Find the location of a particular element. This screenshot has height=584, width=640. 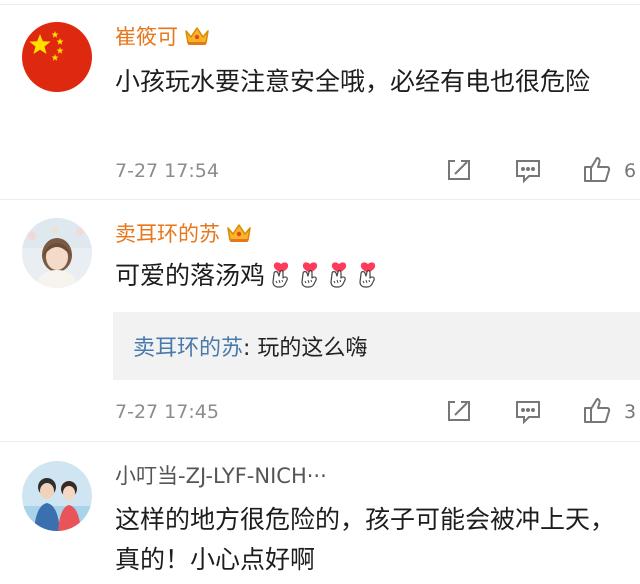

comment-username: 崔筱可 is located at coordinates (162, 38).